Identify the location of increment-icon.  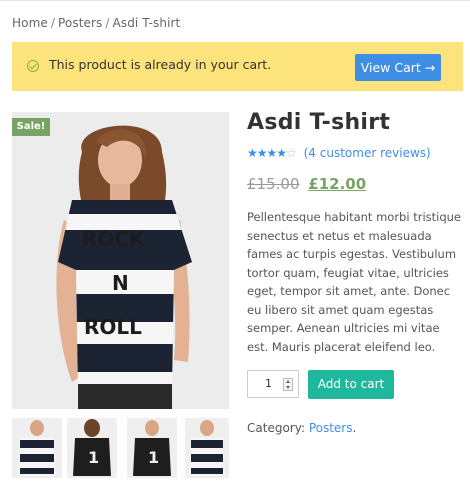
(288, 381).